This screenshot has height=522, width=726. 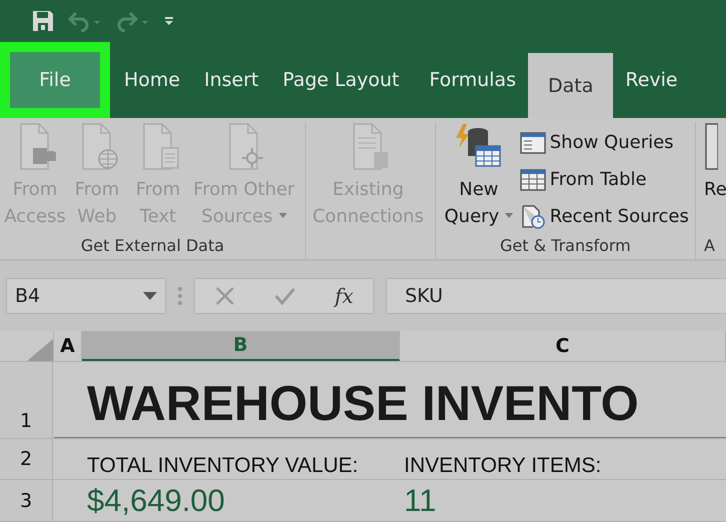 What do you see at coordinates (231, 80) in the screenshot?
I see `ribbon-tab: Insert` at bounding box center [231, 80].